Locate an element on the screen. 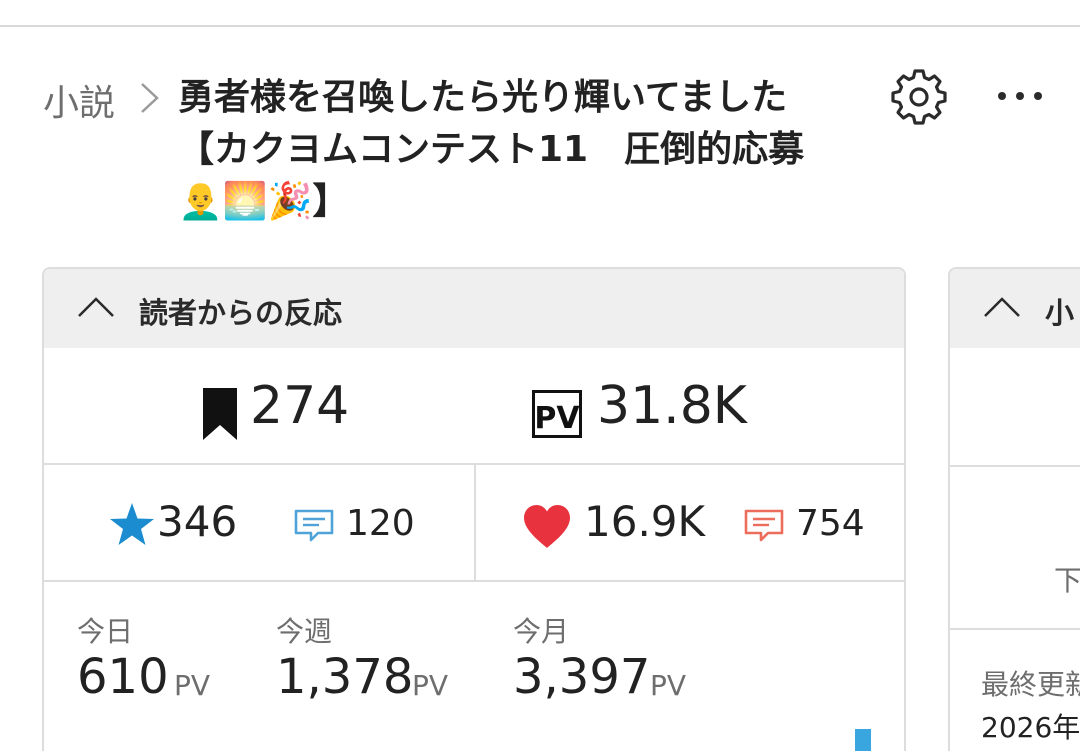 The width and height of the screenshot is (1080, 751). more-options-icon is located at coordinates (1020, 96).